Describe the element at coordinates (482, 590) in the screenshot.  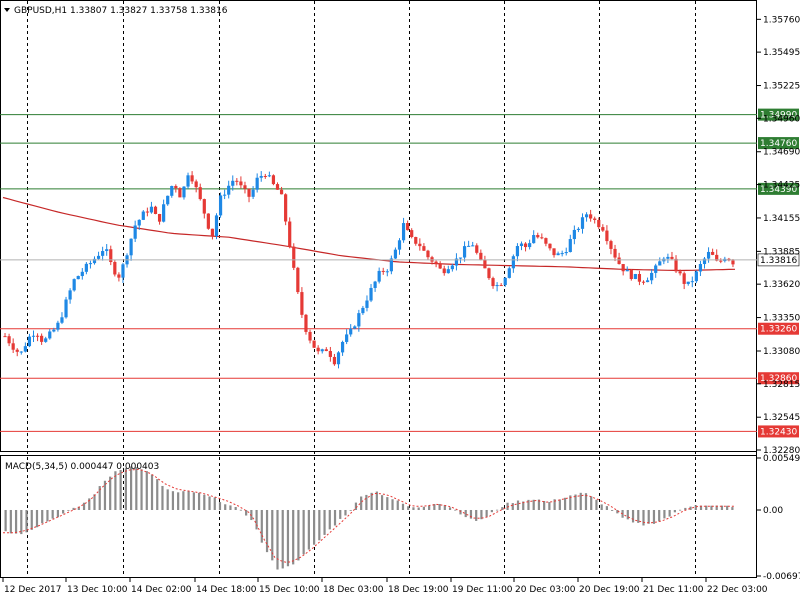
I see `x-tick-label: 19 Dec 11:00` at that location.